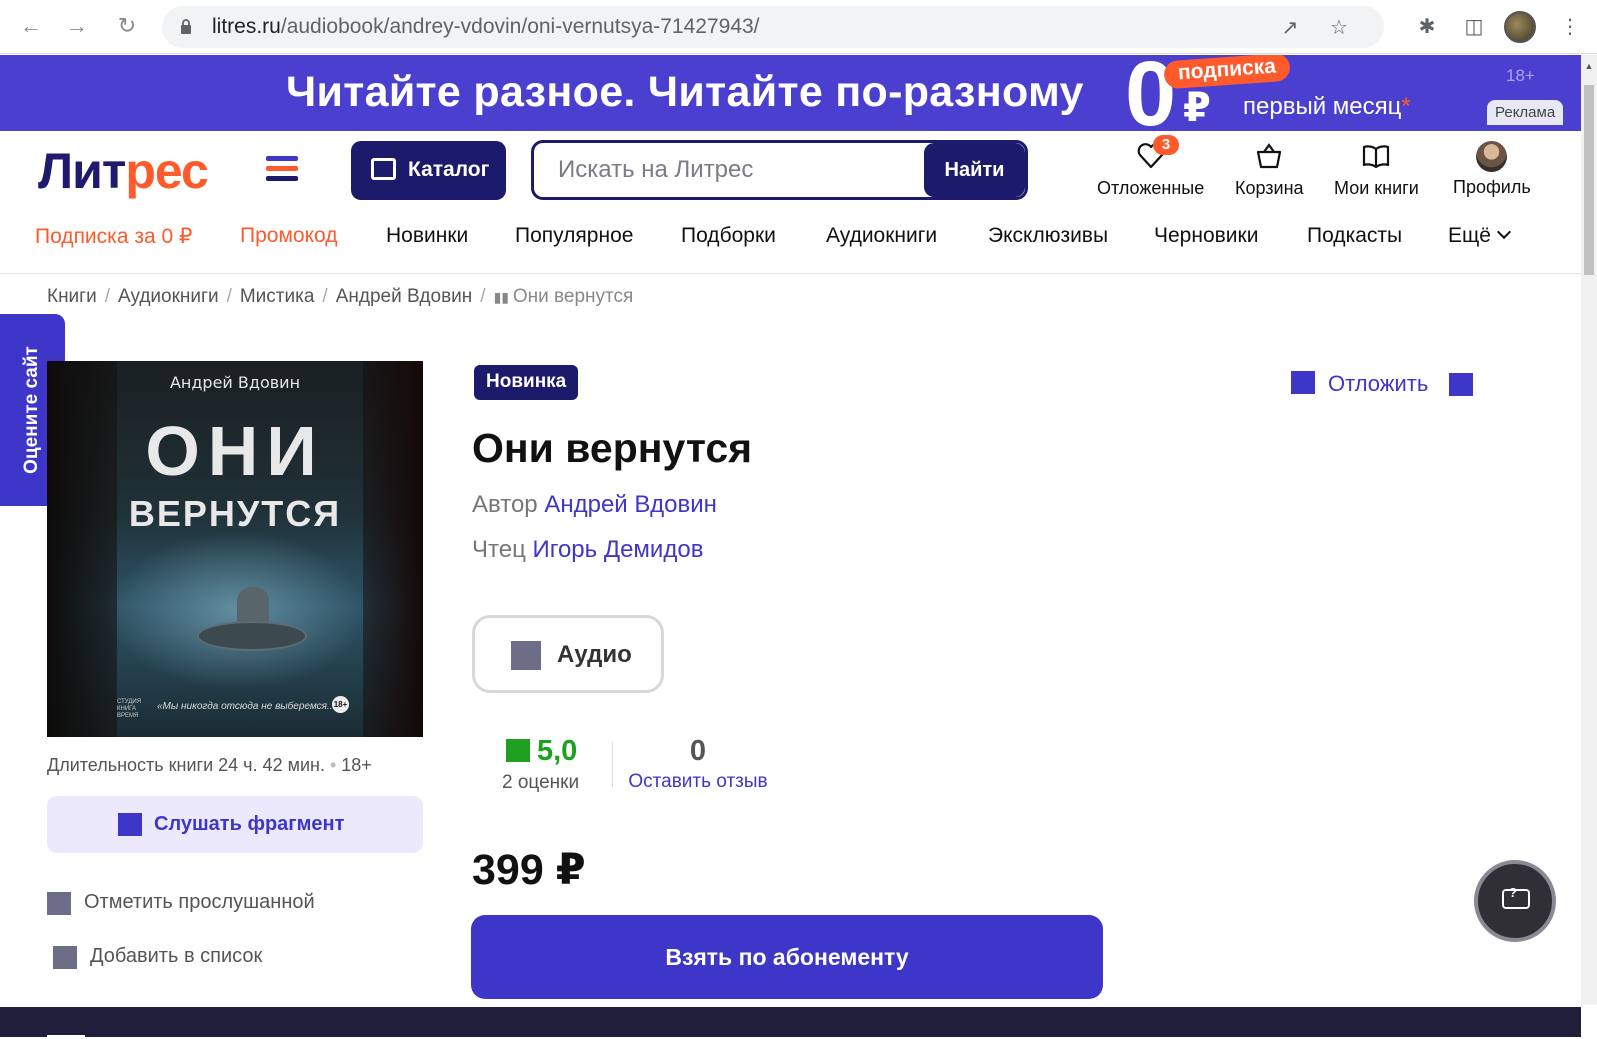  What do you see at coordinates (1376, 157) in the screenshot?
I see `open-book-icon` at bounding box center [1376, 157].